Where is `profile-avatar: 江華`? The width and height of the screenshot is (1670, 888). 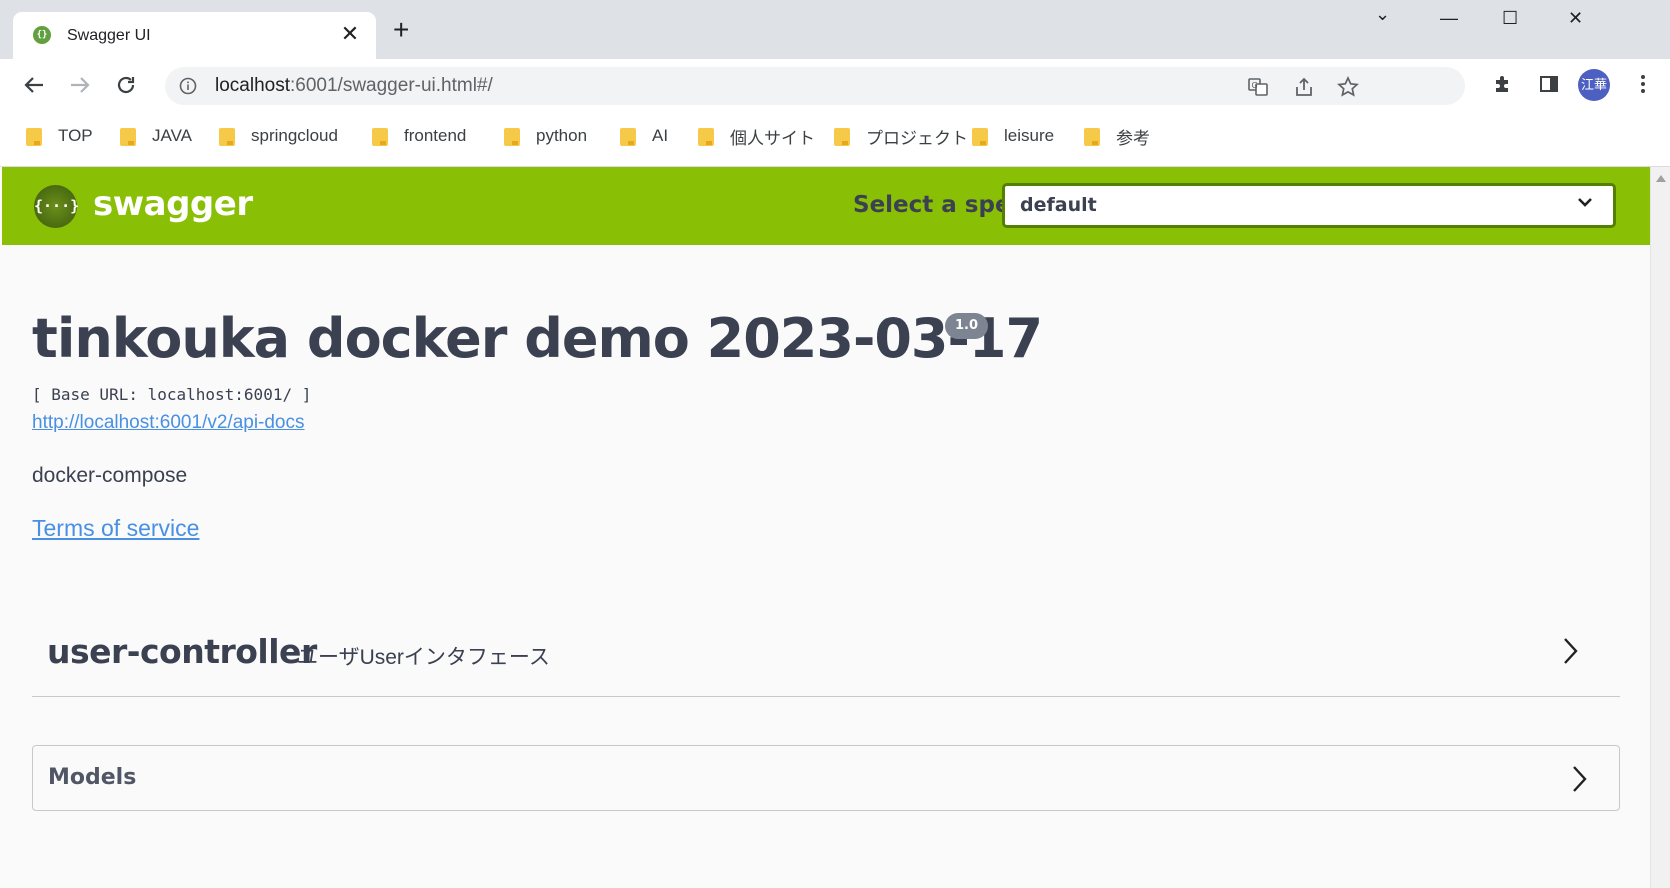 profile-avatar: 江華 is located at coordinates (1594, 85).